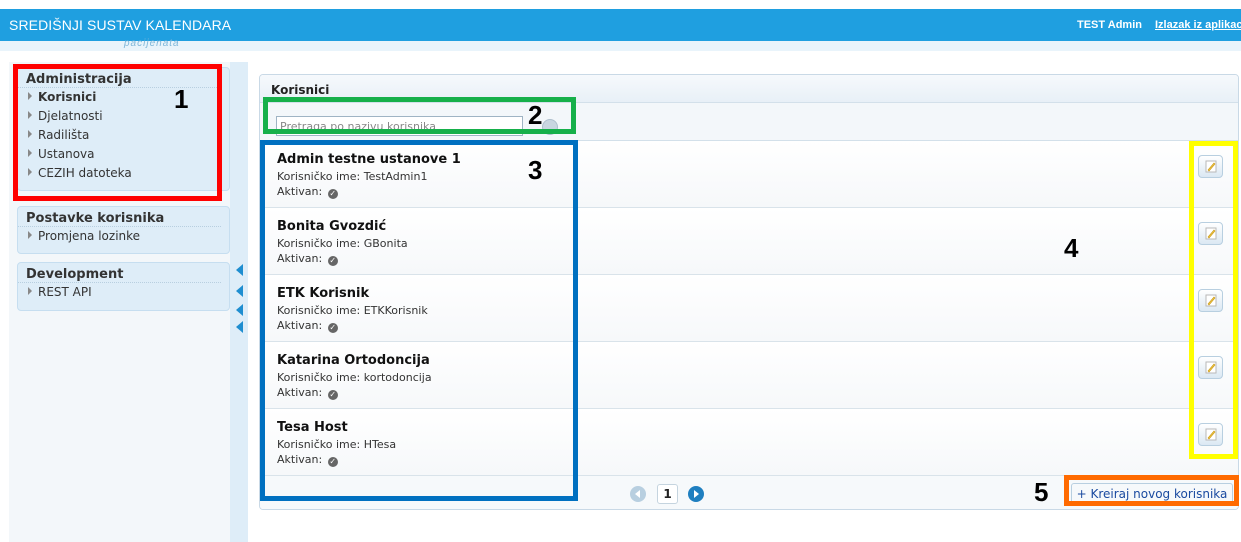 Image resolution: width=1241 pixels, height=542 pixels. What do you see at coordinates (696, 494) in the screenshot?
I see `next-page-icon` at bounding box center [696, 494].